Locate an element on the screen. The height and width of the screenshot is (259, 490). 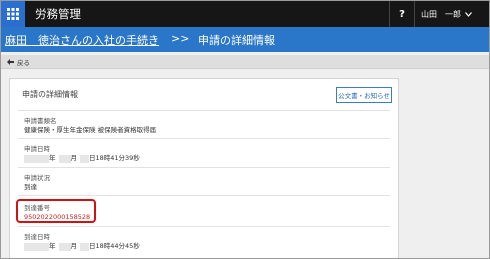
back-bar: 戻る is located at coordinates (245, 62).